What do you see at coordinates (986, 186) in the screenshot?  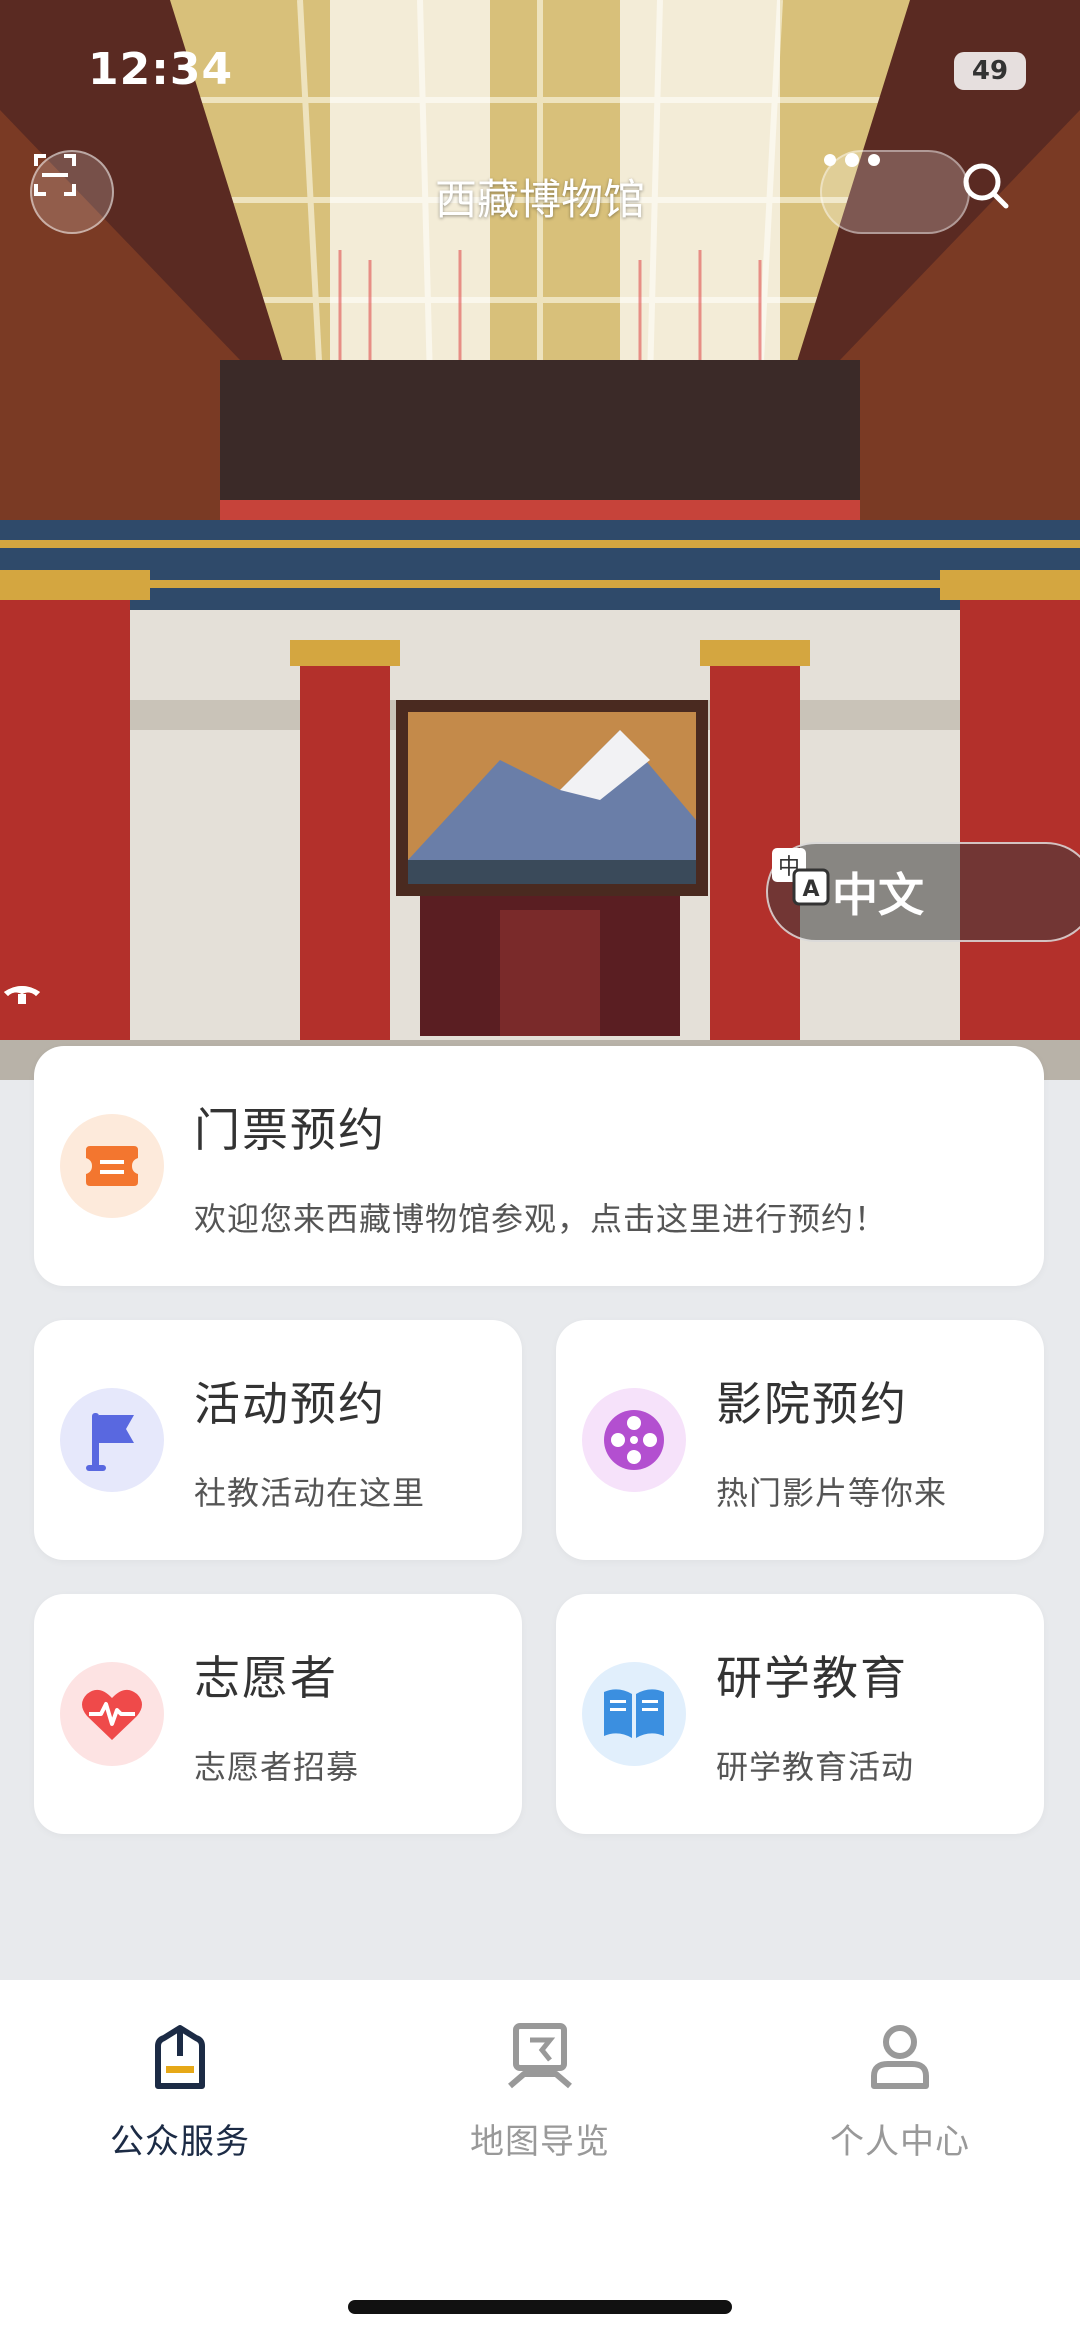 I see `search-icon` at bounding box center [986, 186].